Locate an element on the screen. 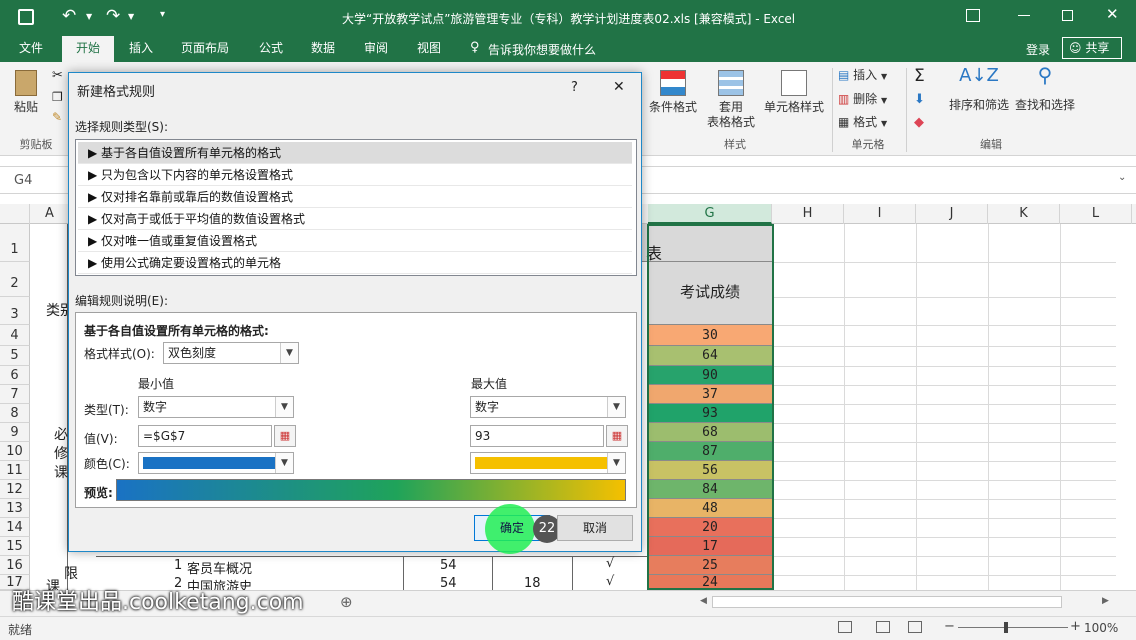 The width and height of the screenshot is (1136, 640). tab-formulas: 公式 is located at coordinates (271, 49).